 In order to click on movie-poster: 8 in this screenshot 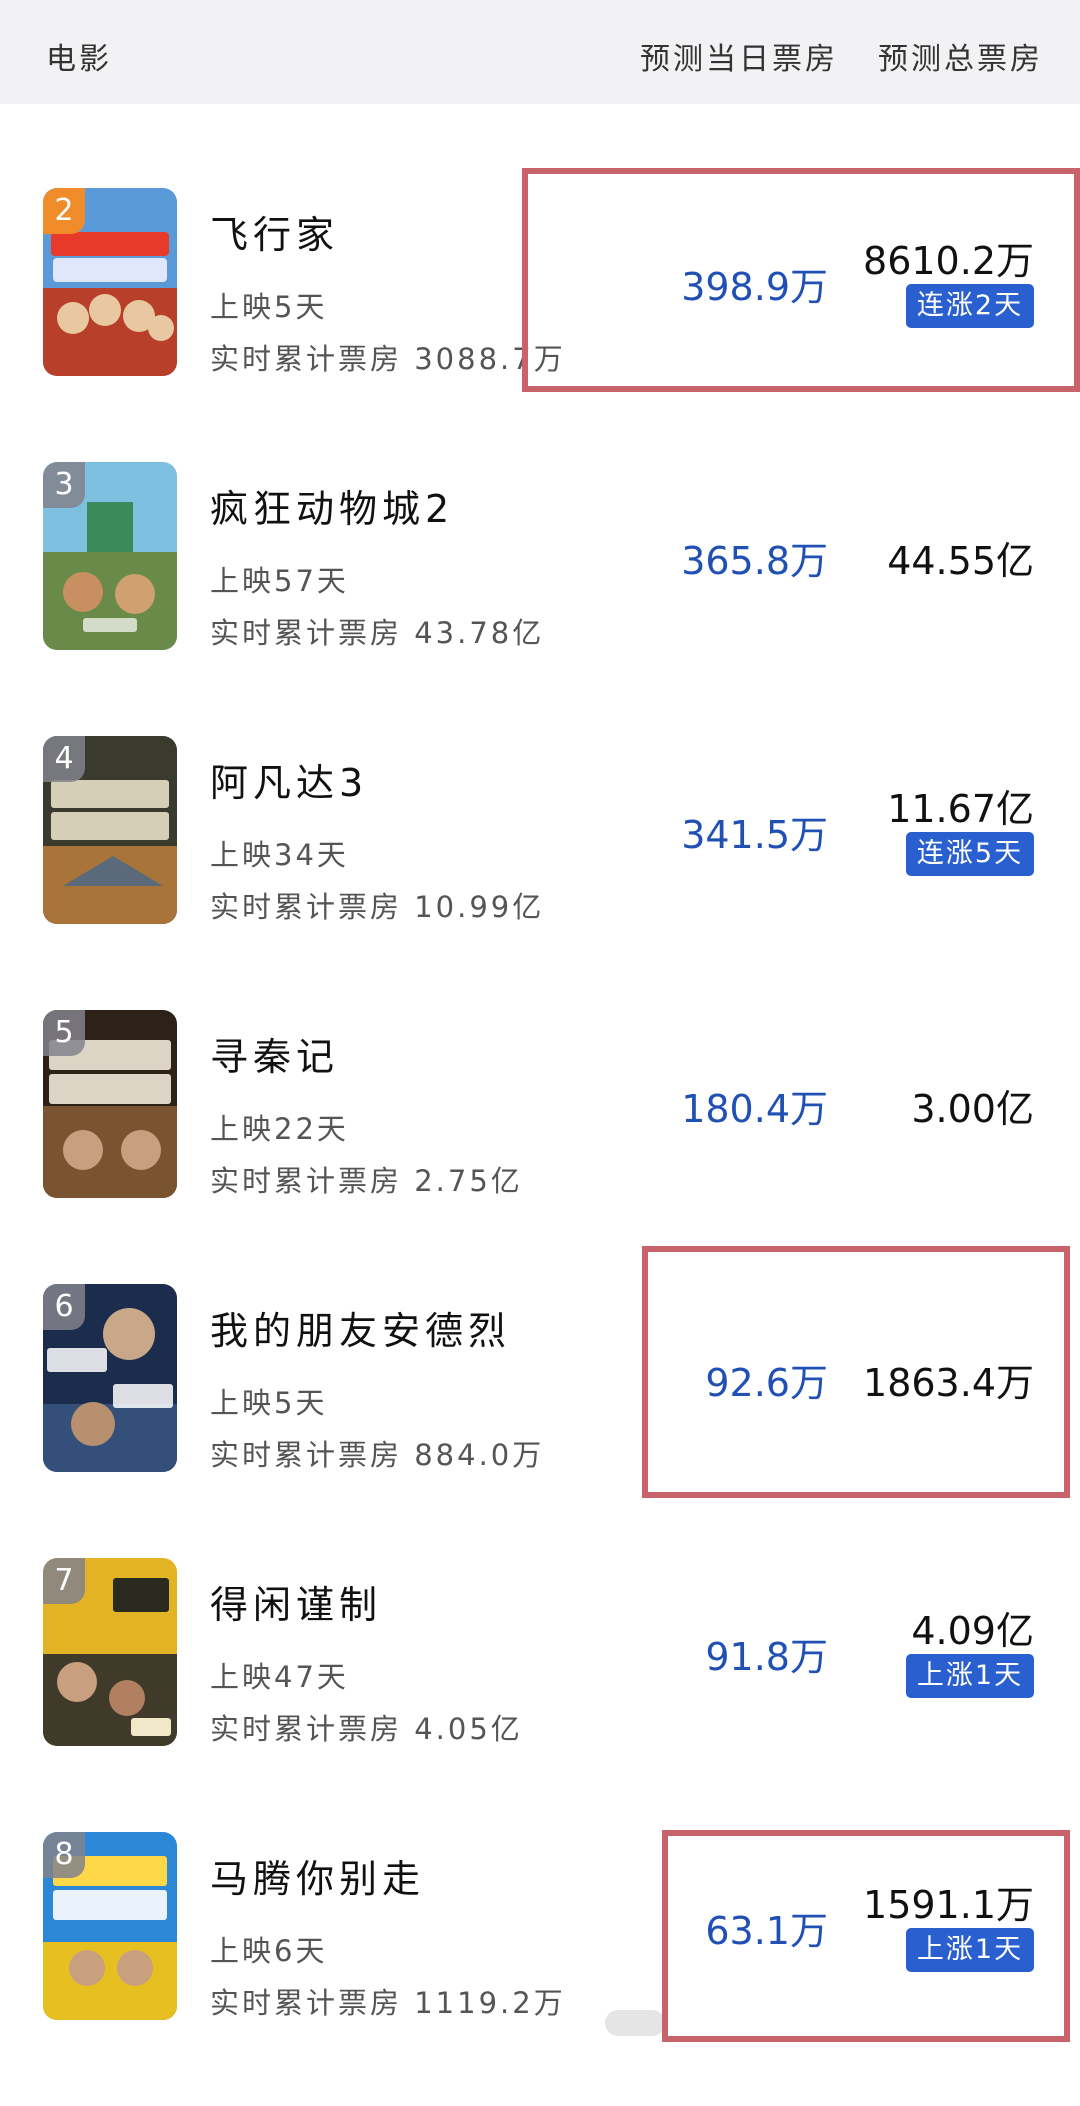, I will do `click(110, 1926)`.